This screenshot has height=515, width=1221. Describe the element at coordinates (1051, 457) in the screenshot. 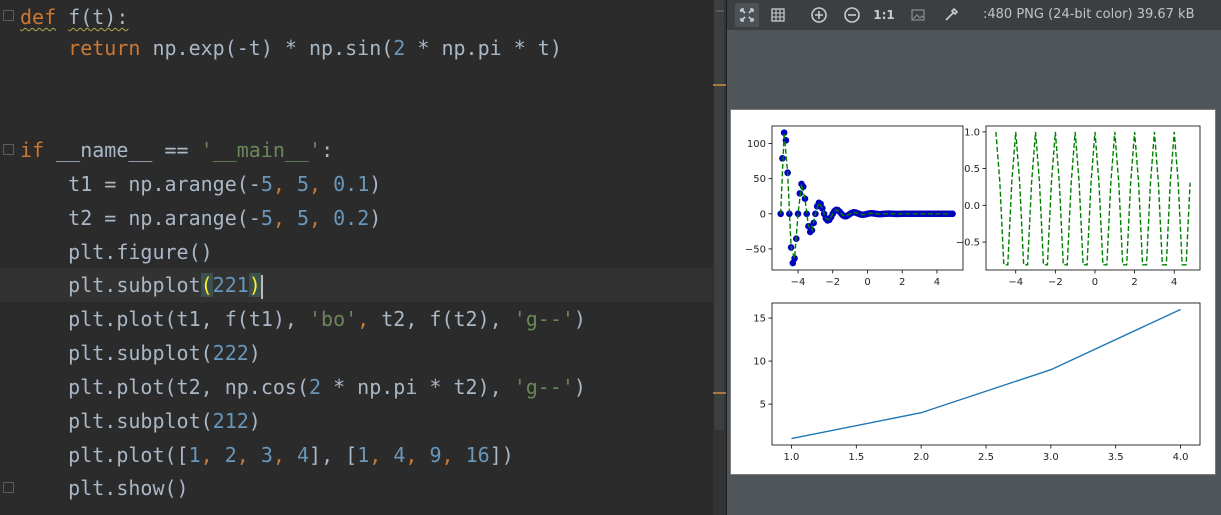

I see `x-tick-label: 3.0` at that location.